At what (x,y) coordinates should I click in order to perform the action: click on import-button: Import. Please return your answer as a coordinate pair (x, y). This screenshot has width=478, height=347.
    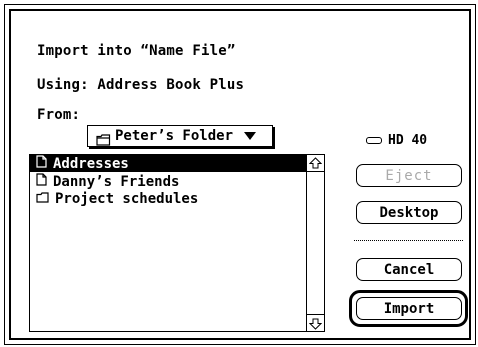
    Looking at the image, I should click on (409, 308).